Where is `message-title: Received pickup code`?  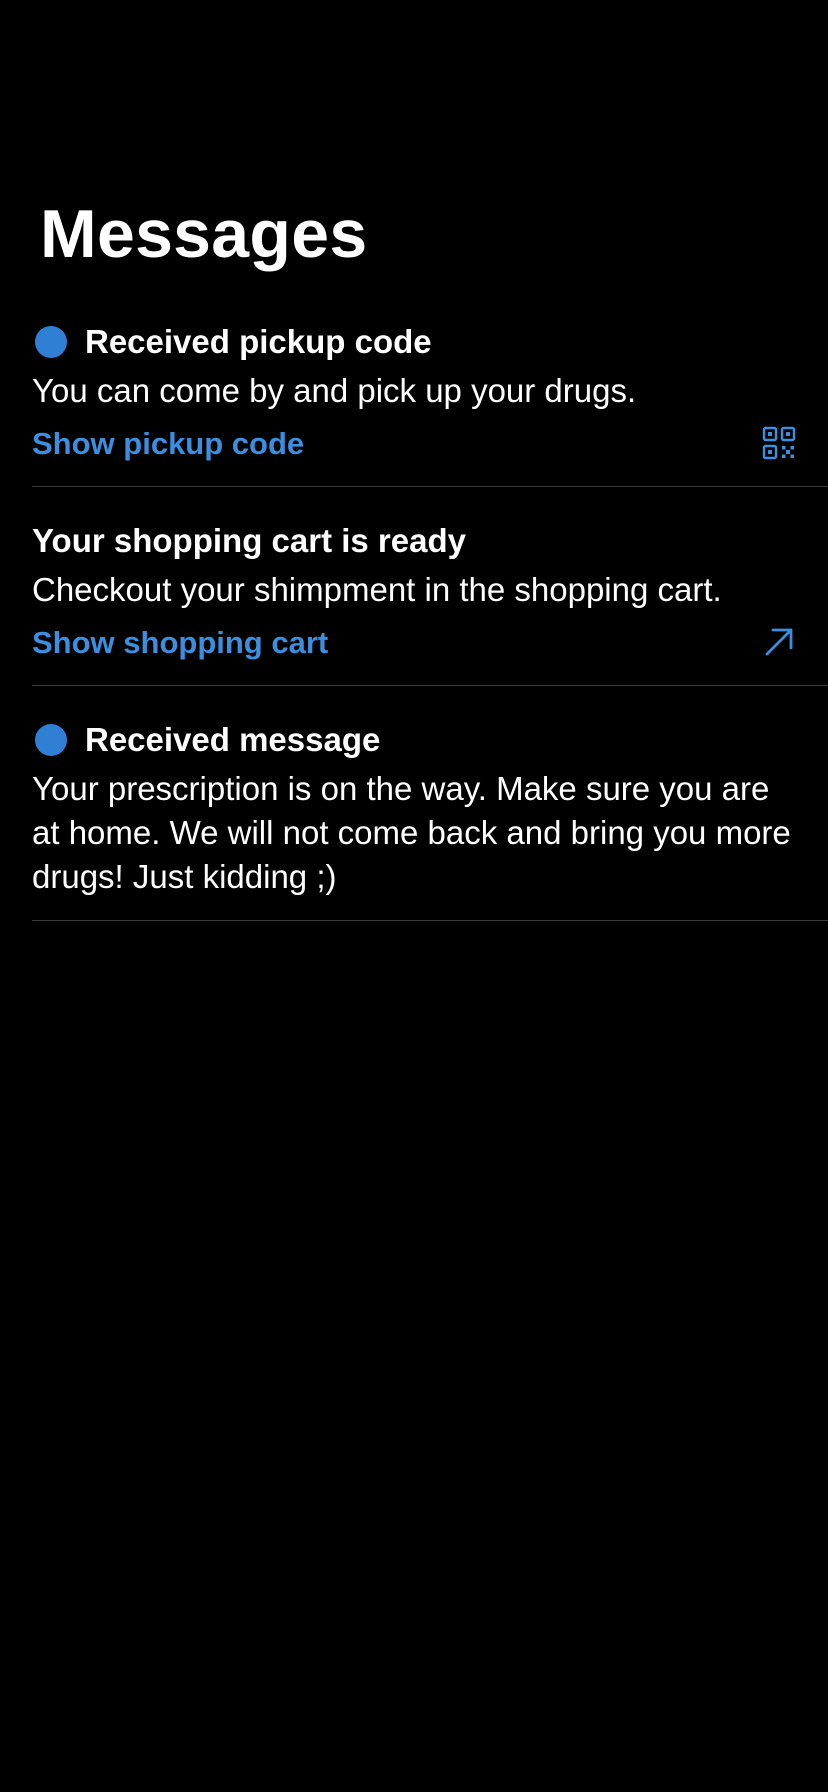 message-title: Received pickup code is located at coordinates (258, 341).